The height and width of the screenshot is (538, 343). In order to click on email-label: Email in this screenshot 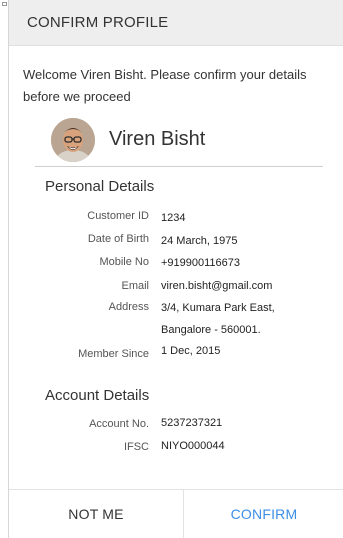, I will do `click(135, 286)`.